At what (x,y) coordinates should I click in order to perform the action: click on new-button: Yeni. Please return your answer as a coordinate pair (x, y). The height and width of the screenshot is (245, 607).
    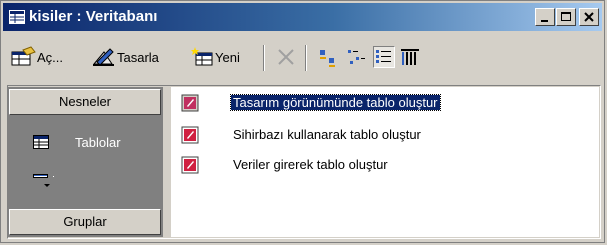
    Looking at the image, I should click on (215, 57).